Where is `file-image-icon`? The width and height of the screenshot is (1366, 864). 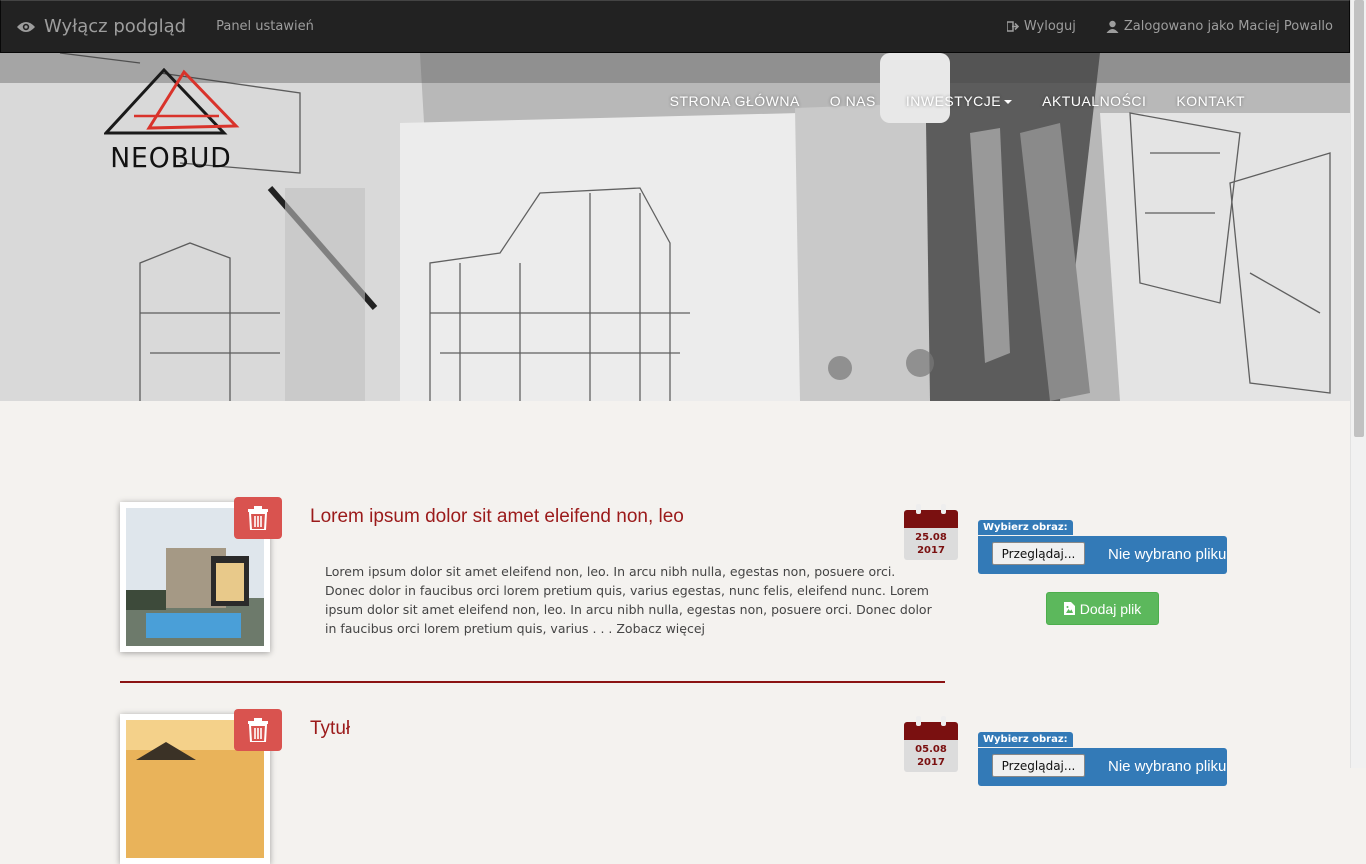 file-image-icon is located at coordinates (1069, 608).